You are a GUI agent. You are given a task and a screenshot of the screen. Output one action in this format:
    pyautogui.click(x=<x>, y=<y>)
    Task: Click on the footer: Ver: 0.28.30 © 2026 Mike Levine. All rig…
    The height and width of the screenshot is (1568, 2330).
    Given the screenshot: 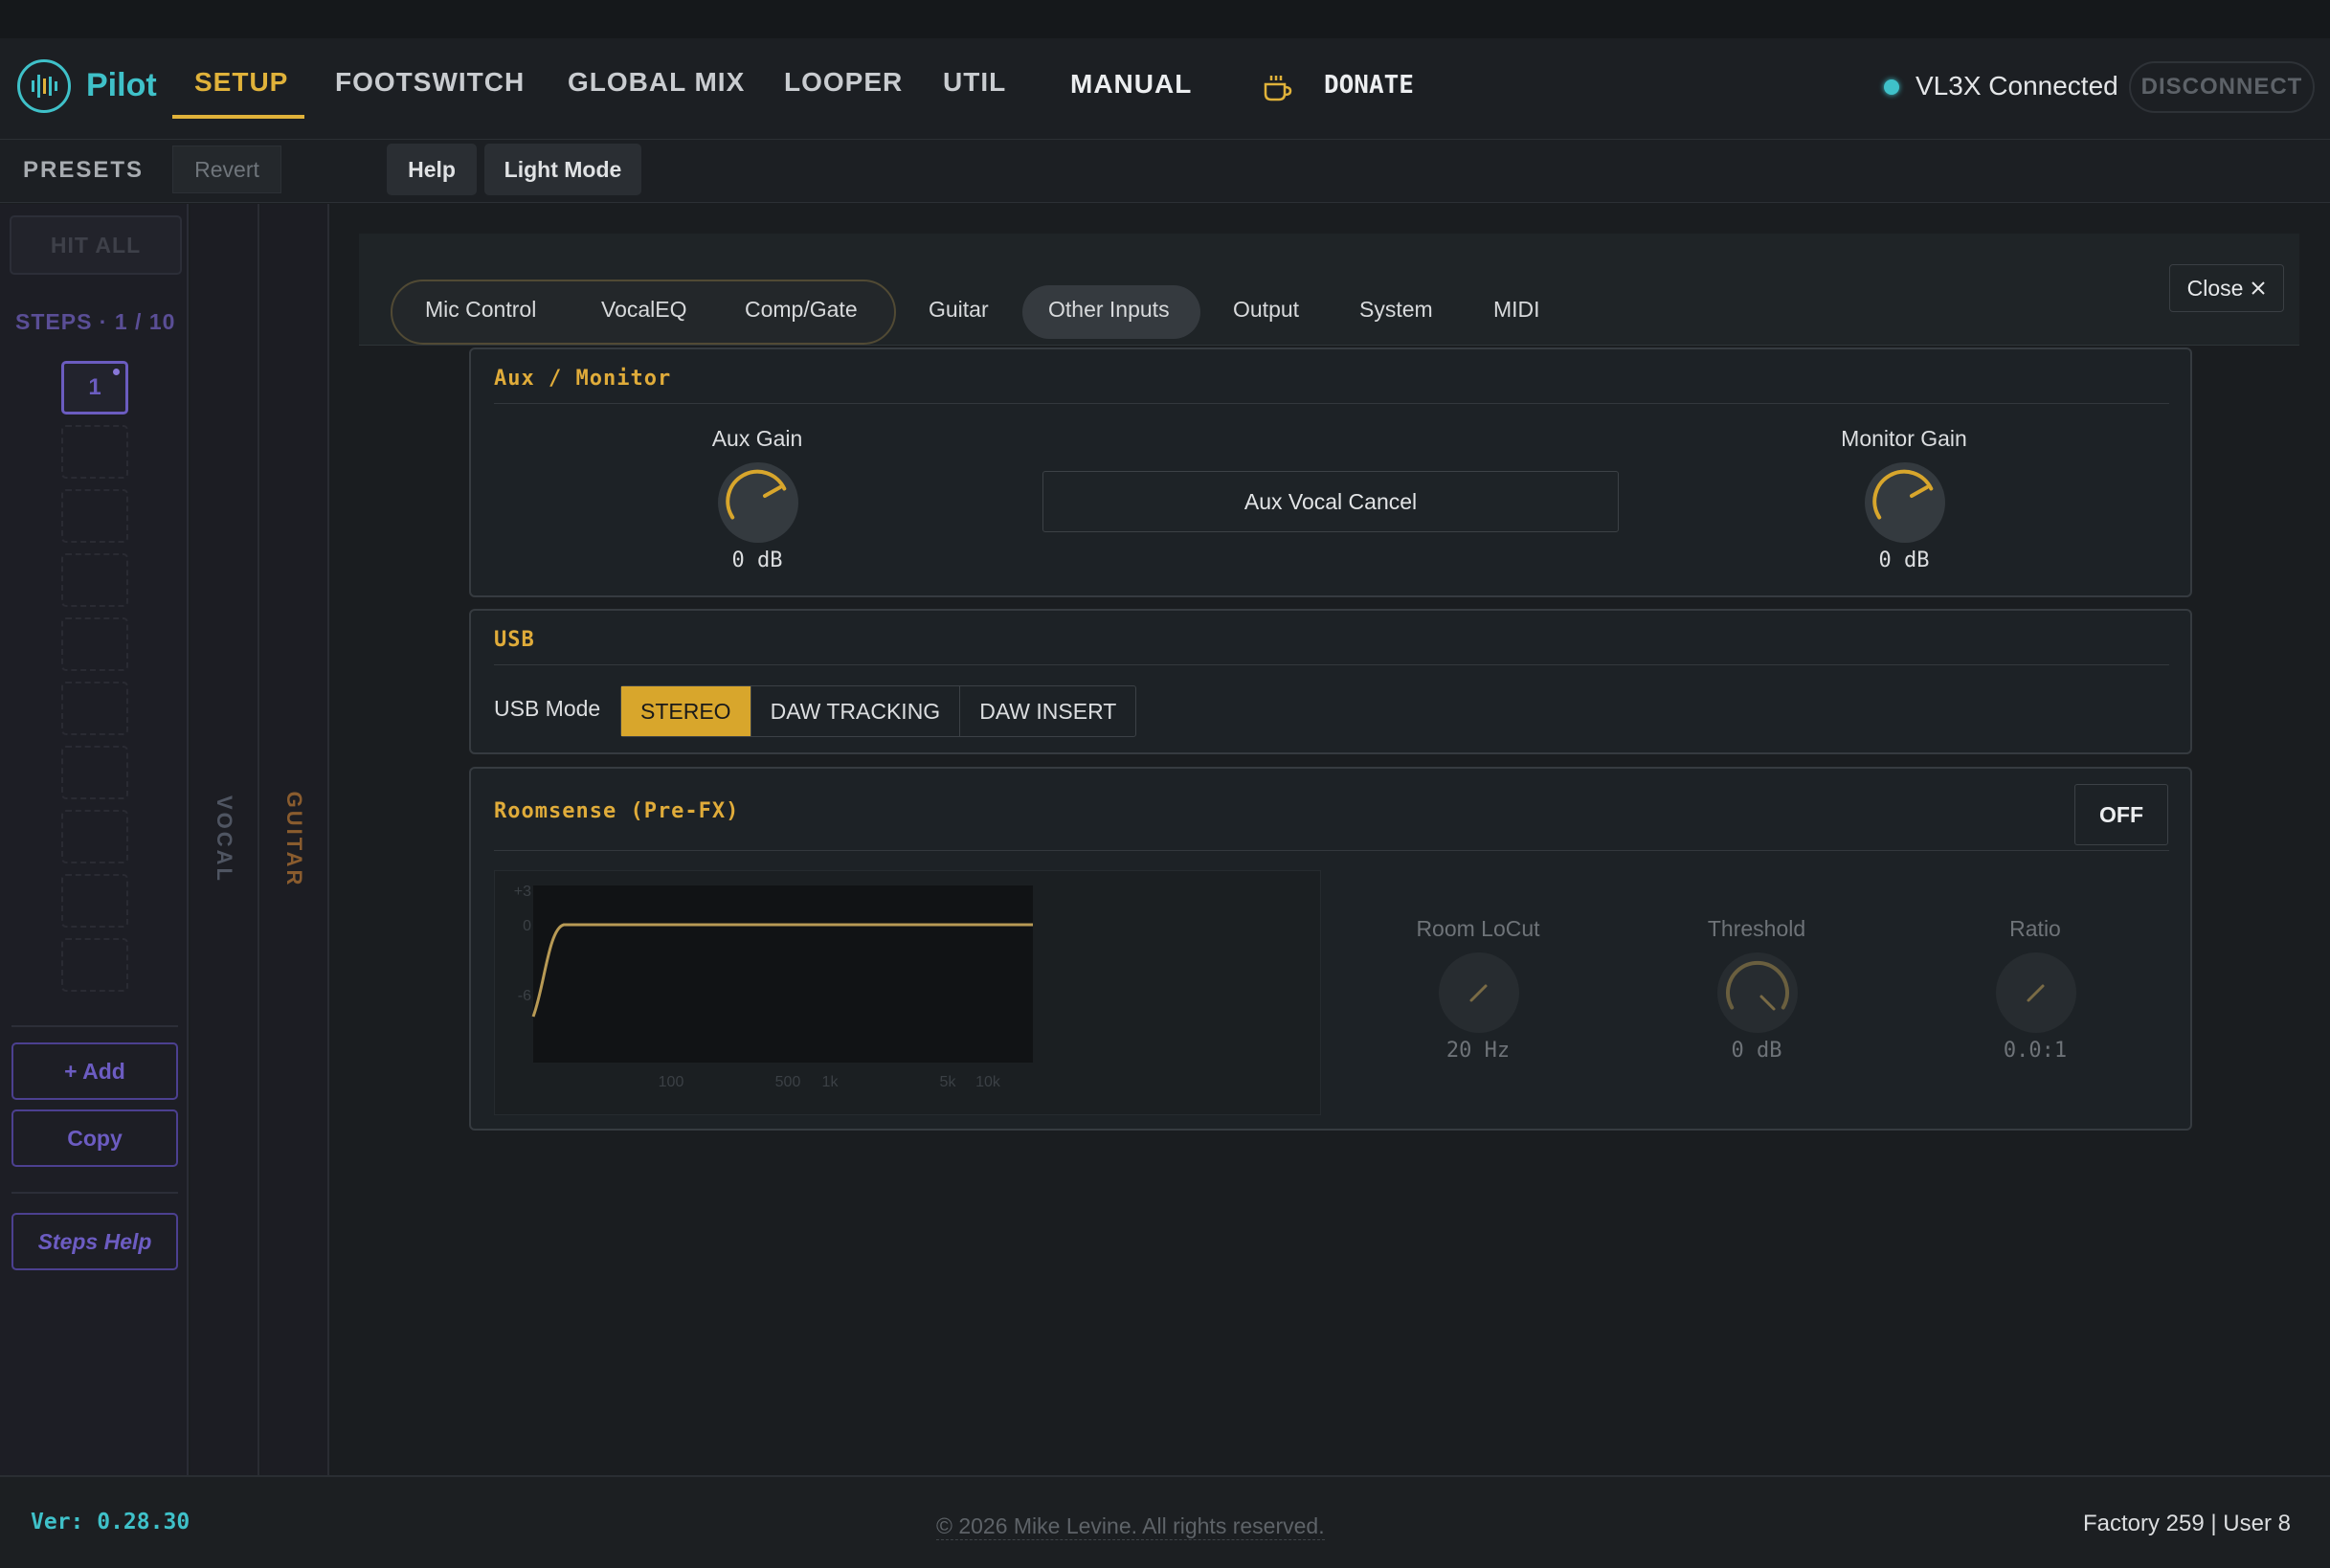 What is the action you would take?
    pyautogui.click(x=1165, y=1522)
    